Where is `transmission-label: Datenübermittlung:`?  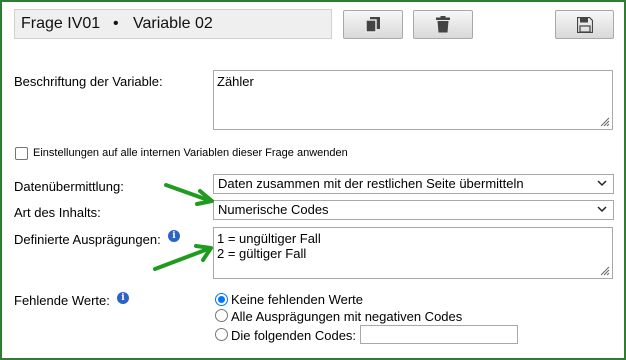
transmission-label: Datenübermittlung: is located at coordinates (69, 186).